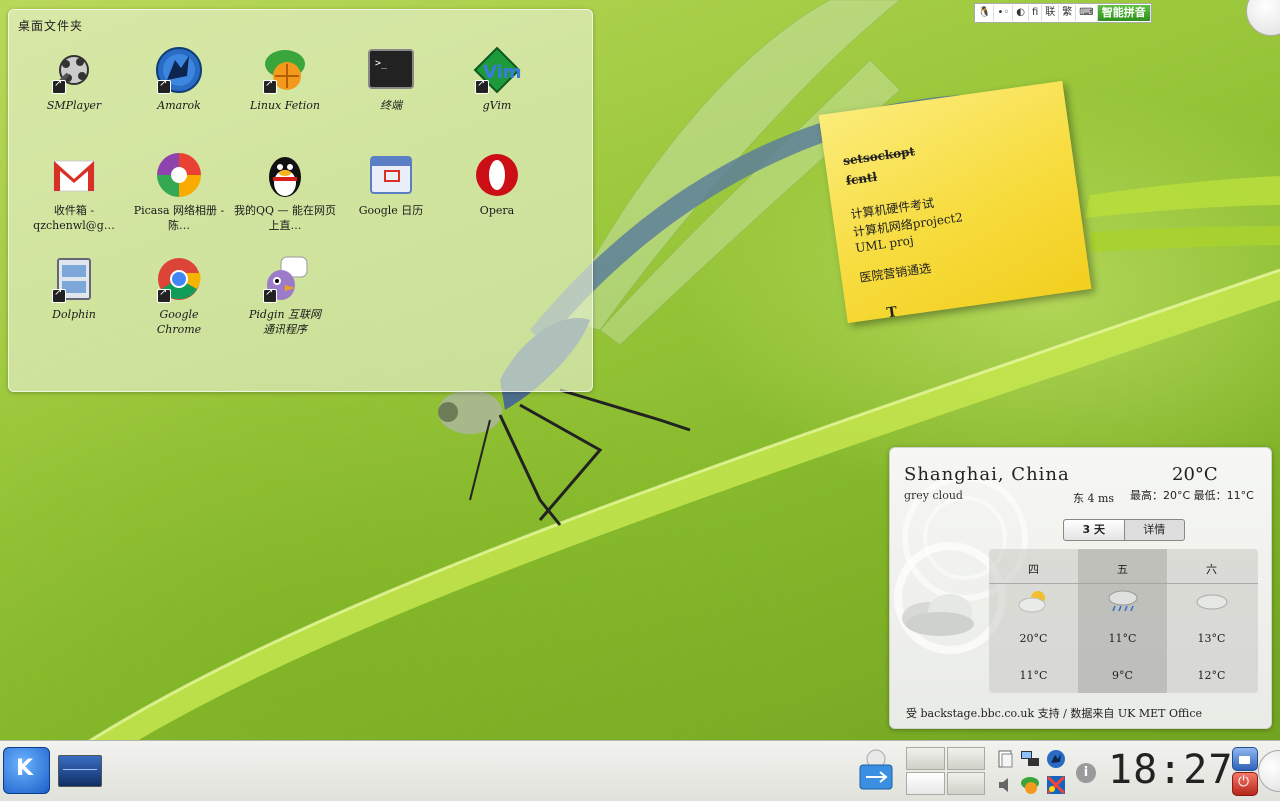 This screenshot has height=801, width=1280. Describe the element at coordinates (1051, 13) in the screenshot. I see `ime-association-toggle: 联` at that location.